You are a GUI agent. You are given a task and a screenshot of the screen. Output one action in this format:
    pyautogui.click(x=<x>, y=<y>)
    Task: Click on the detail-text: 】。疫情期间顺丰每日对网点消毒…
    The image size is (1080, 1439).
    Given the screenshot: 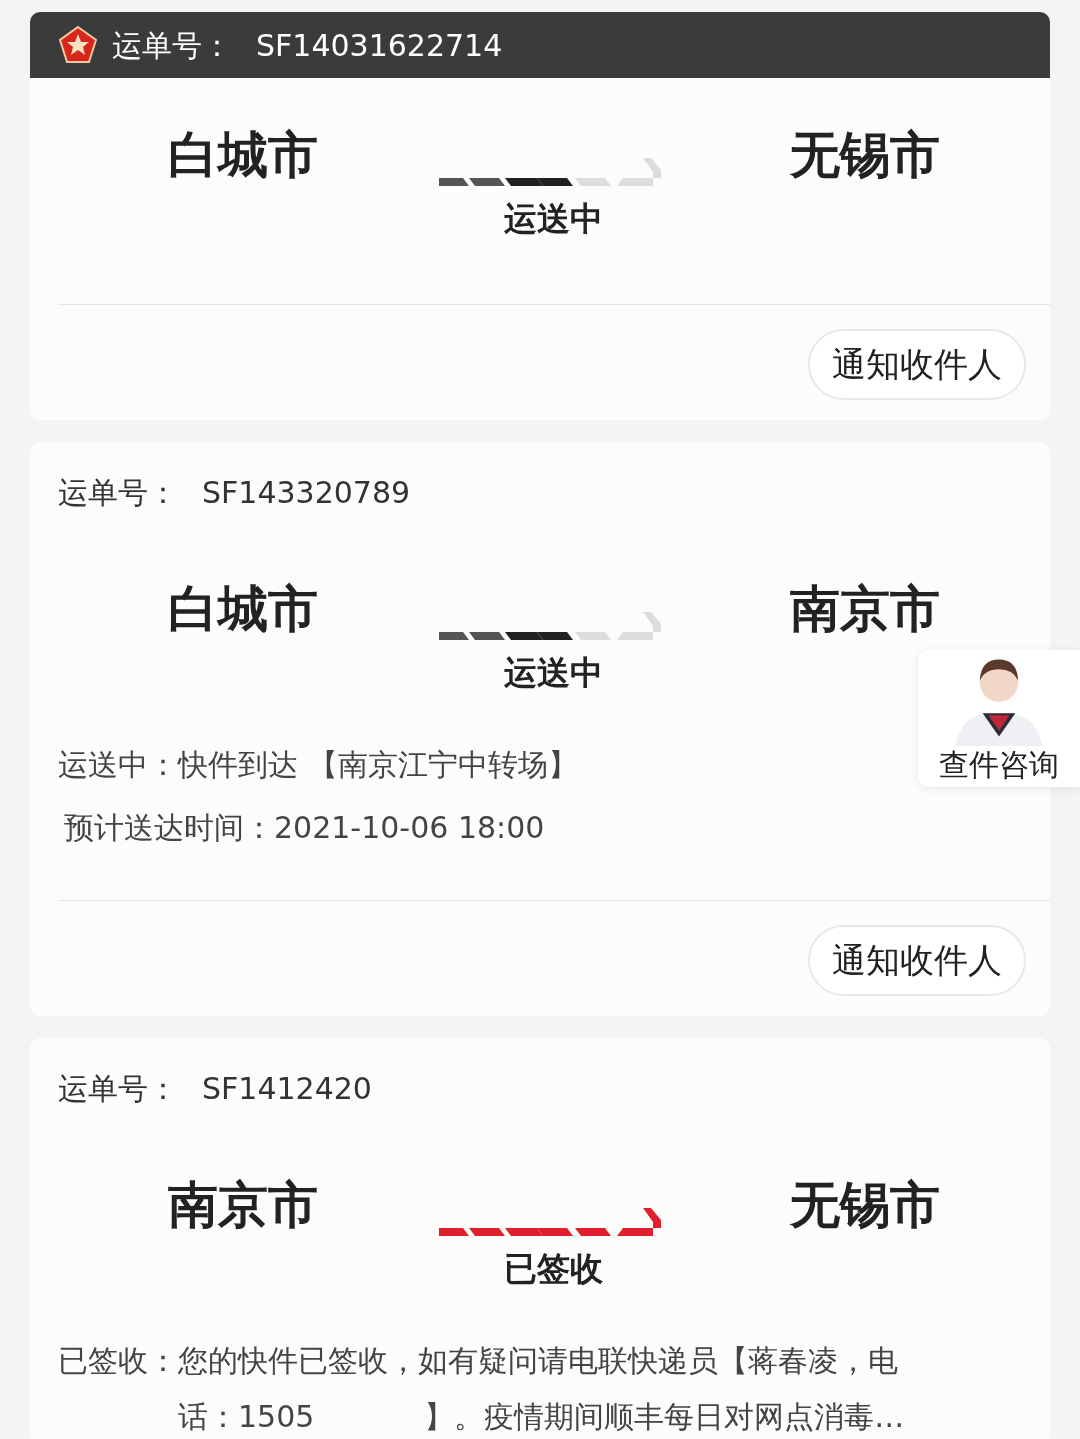 What is the action you would take?
    pyautogui.click(x=664, y=1416)
    